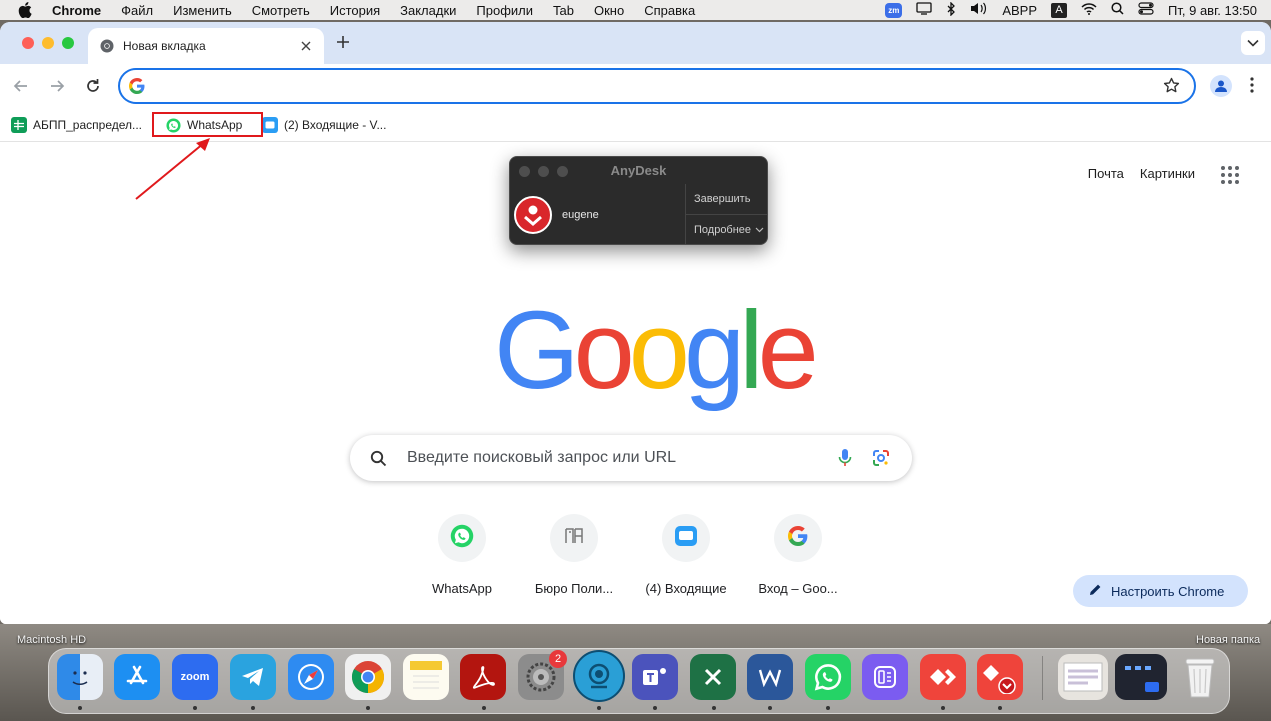 The width and height of the screenshot is (1271, 721). What do you see at coordinates (202, 10) in the screenshot?
I see `menu-edit: Изменить` at bounding box center [202, 10].